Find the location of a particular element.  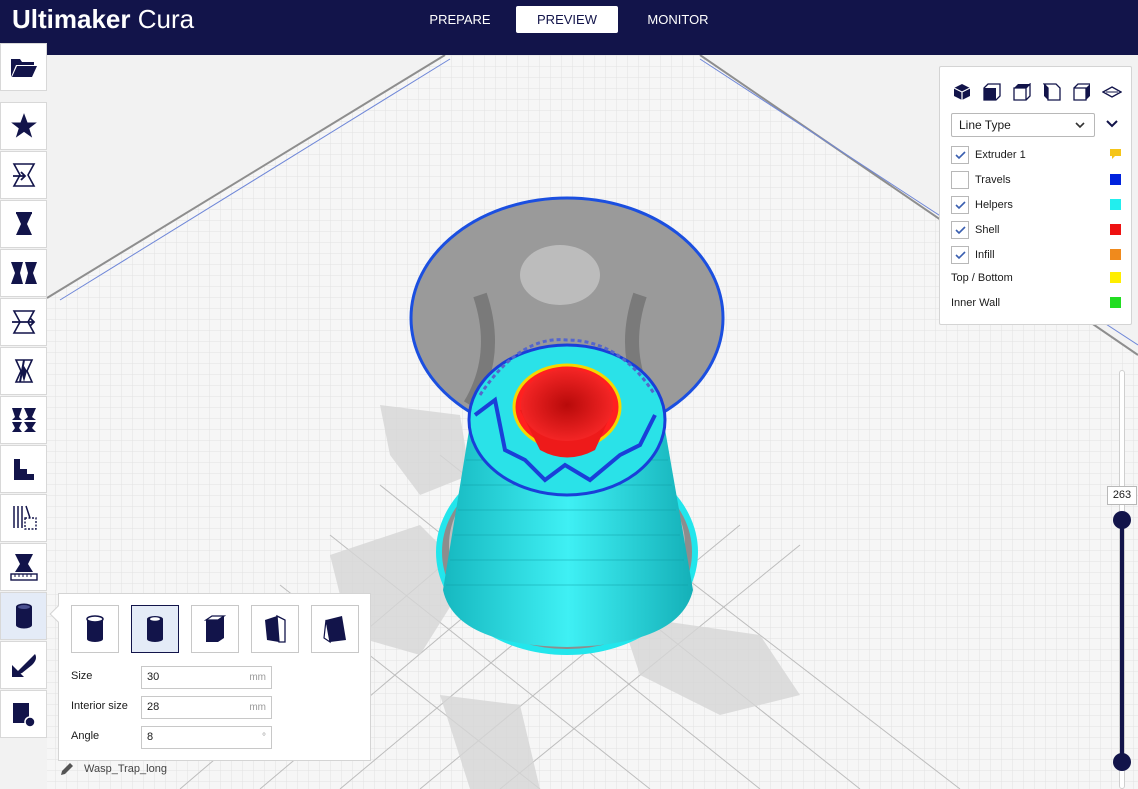

collapse-panel-button is located at coordinates (1113, 125).